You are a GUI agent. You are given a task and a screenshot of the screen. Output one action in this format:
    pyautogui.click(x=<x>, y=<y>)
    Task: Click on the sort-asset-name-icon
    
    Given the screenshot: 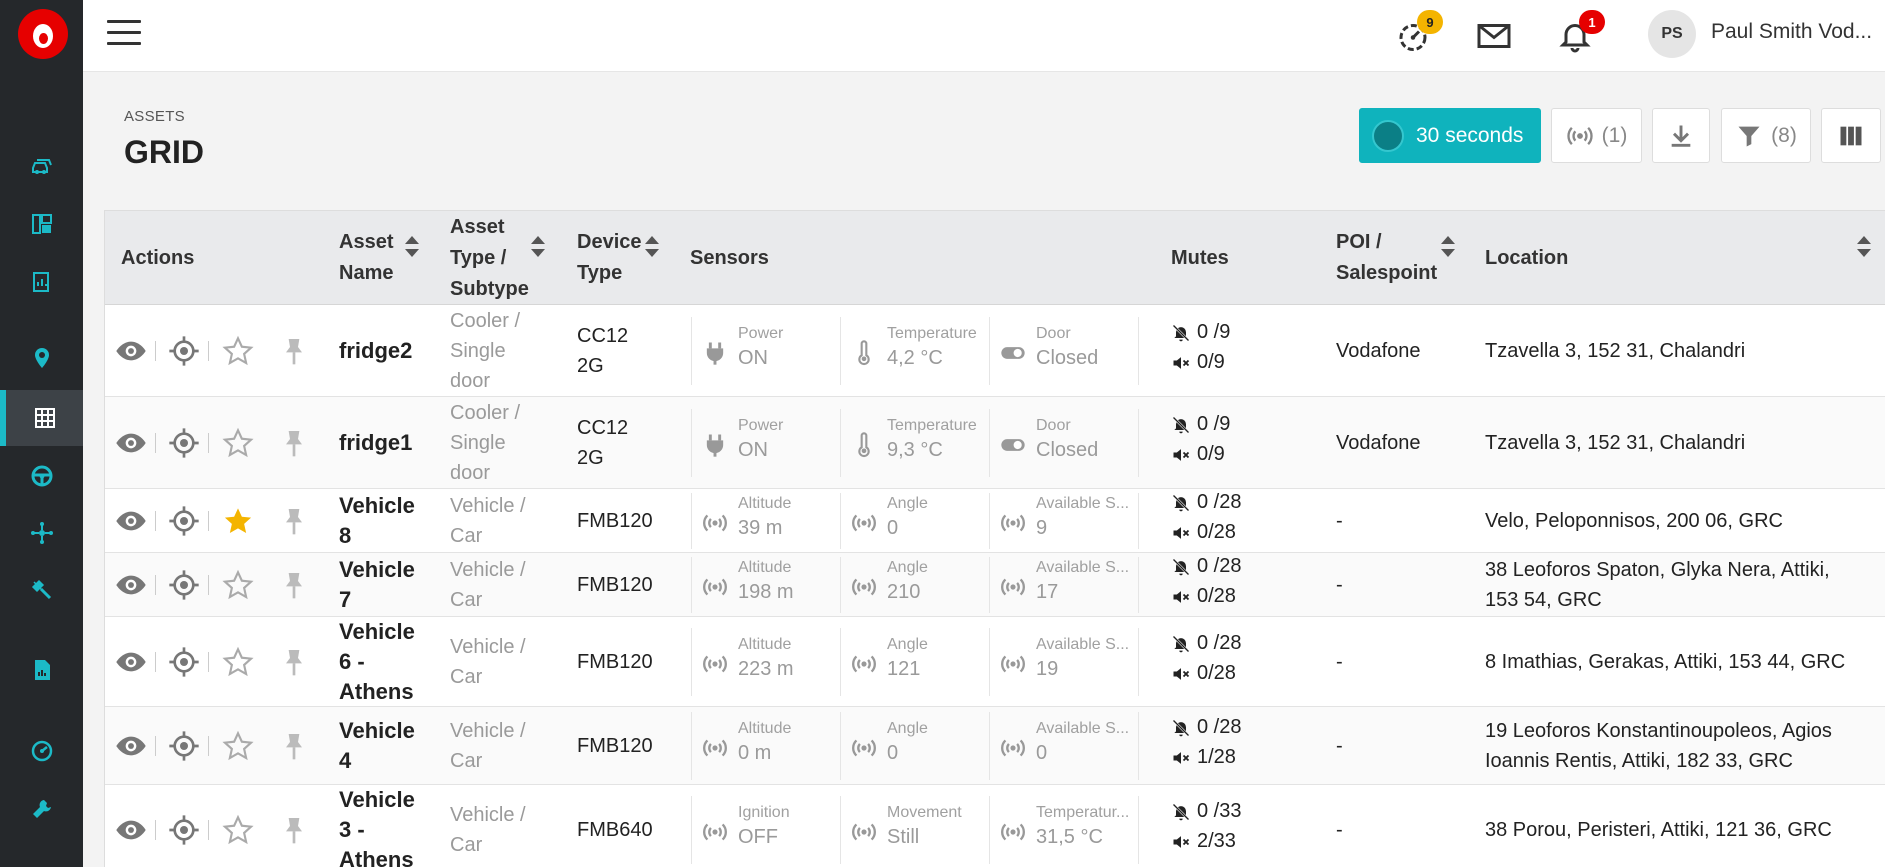 What is the action you would take?
    pyautogui.click(x=412, y=247)
    